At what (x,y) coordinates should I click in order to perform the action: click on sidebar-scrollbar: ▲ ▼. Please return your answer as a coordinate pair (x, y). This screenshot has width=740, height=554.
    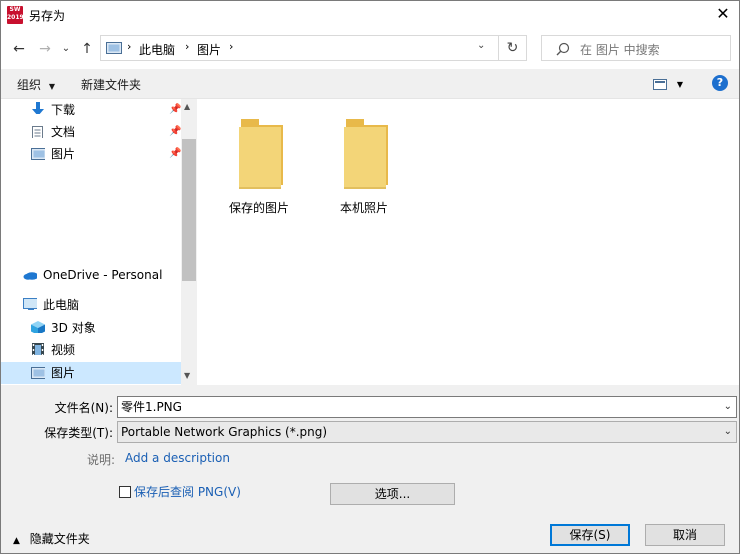
    Looking at the image, I should click on (189, 242).